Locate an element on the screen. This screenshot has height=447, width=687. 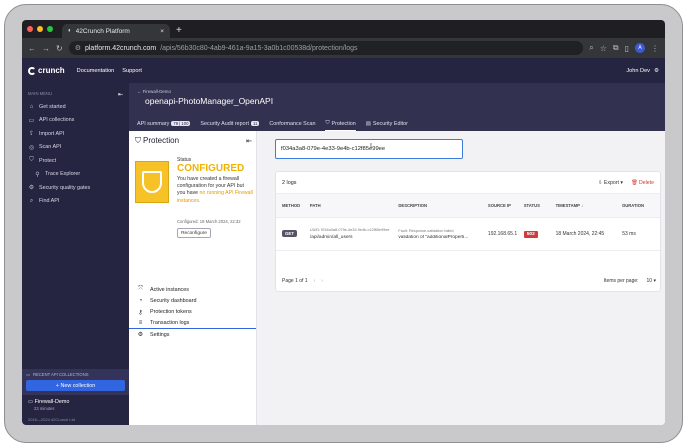
page-title: openapi-PhotoManager_OpenAPI is located at coordinates (209, 101).